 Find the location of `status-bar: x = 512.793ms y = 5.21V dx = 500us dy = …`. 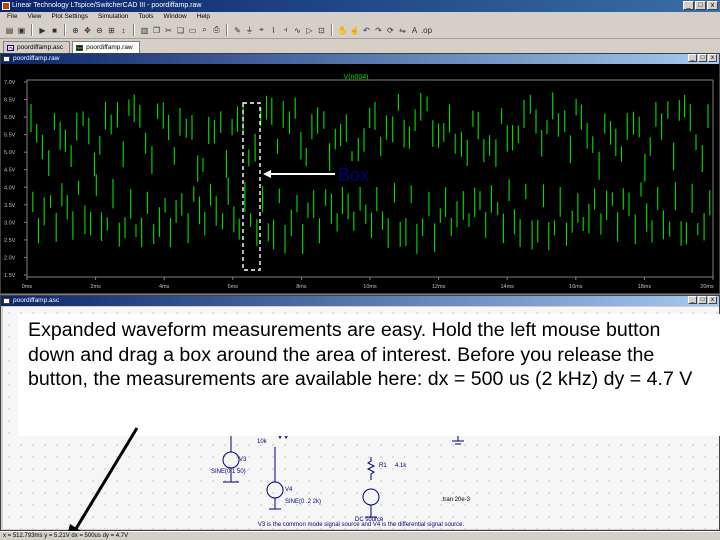

status-bar: x = 512.793ms y = 5.21V dx = 500us dy = … is located at coordinates (360, 535).